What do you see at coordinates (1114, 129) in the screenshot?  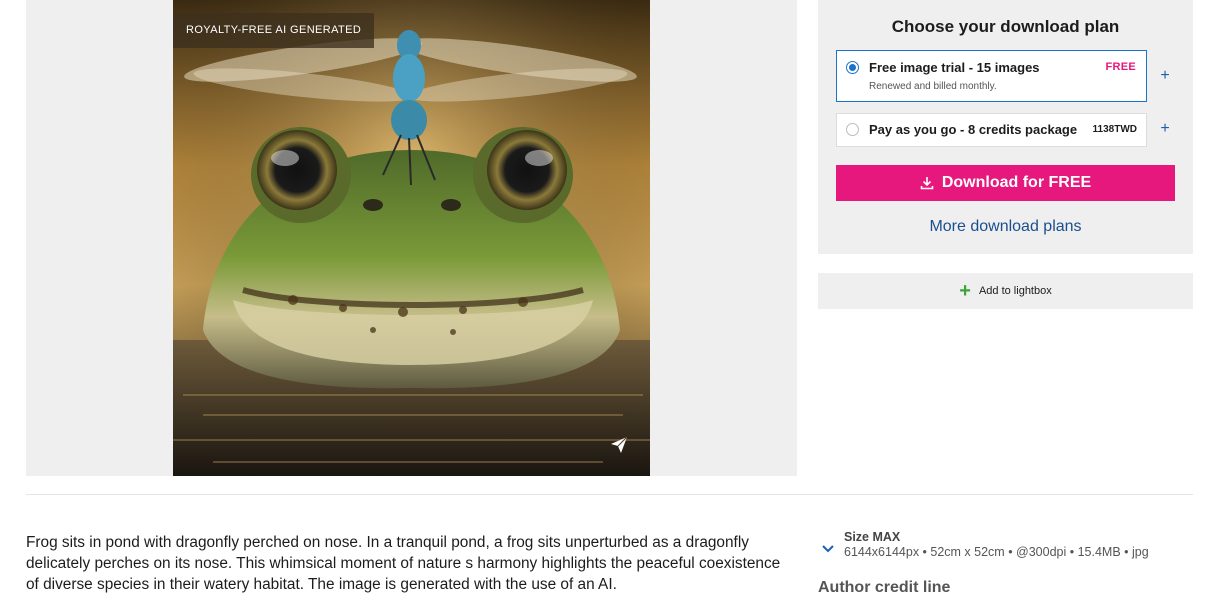 I see `plan-option-price: 1138TWD` at bounding box center [1114, 129].